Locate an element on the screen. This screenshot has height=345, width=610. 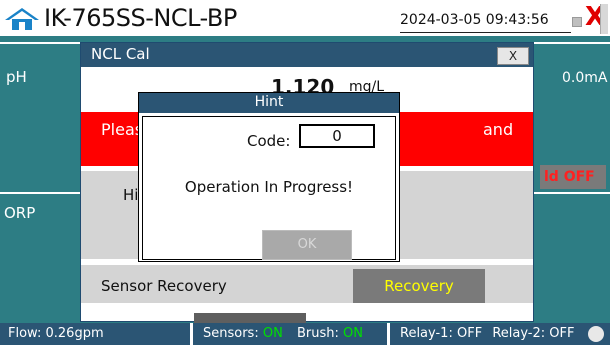
status-circle-icon is located at coordinates (596, 334).